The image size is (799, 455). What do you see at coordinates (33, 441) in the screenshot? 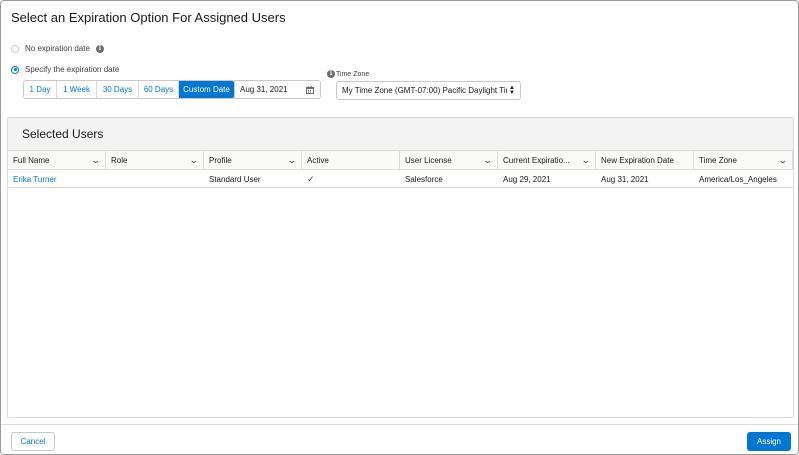
I see `cancel-button: Cancel` at bounding box center [33, 441].